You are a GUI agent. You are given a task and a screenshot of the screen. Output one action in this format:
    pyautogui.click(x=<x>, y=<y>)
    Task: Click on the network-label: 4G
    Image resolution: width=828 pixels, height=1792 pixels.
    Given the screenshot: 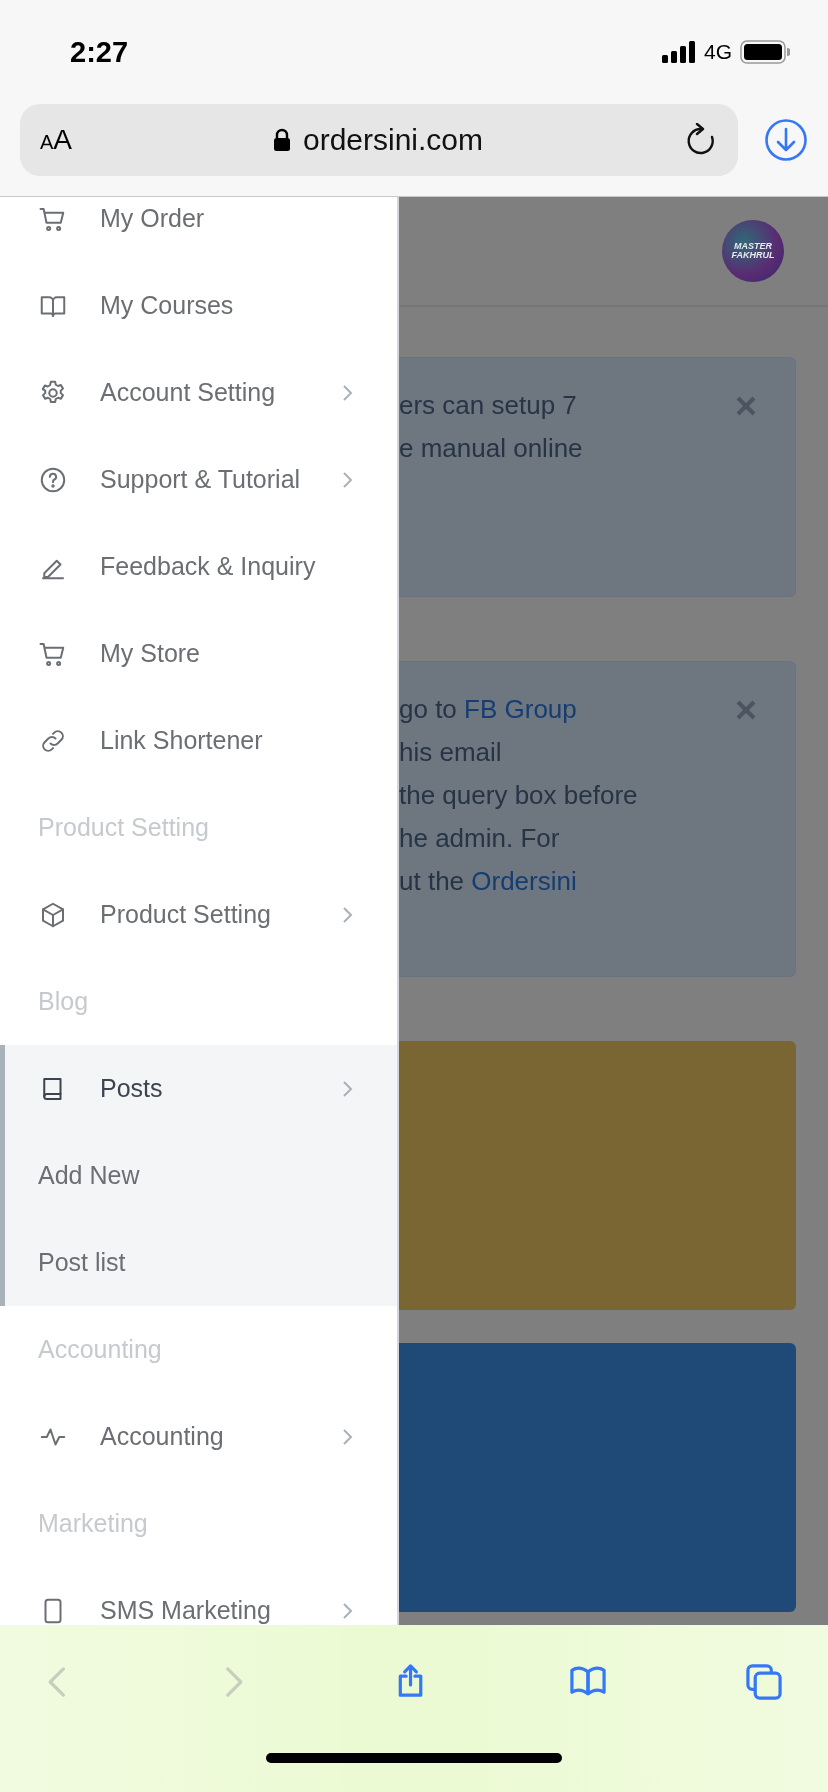 What is the action you would take?
    pyautogui.click(x=718, y=52)
    